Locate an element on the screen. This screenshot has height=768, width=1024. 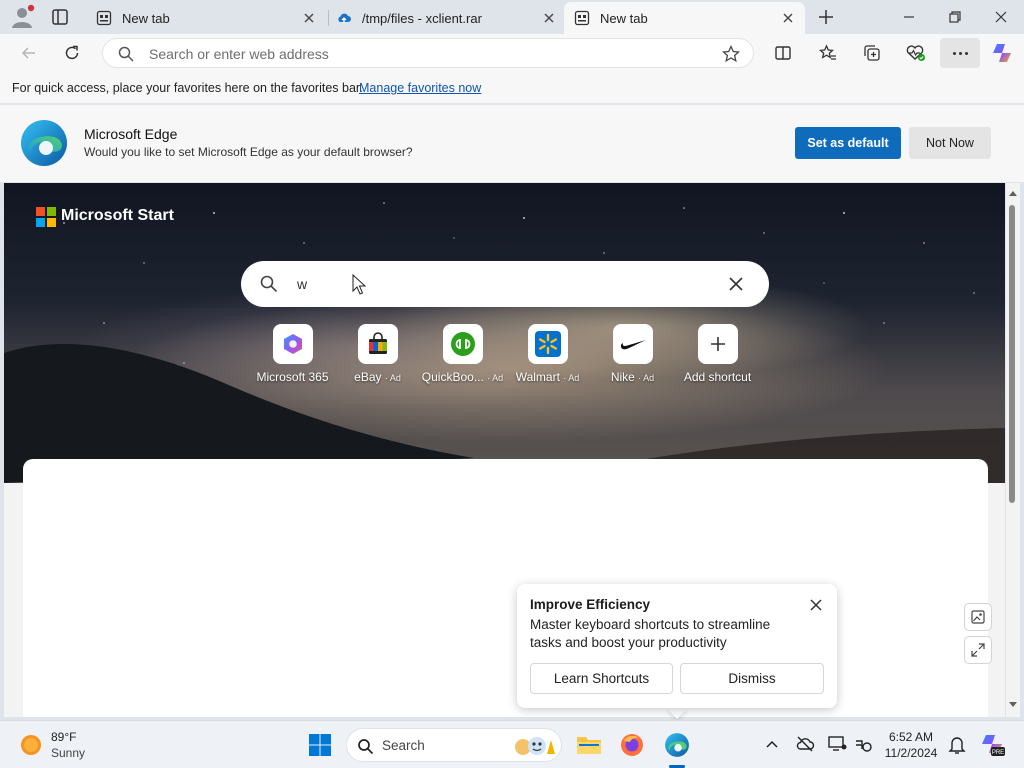
shortcut-microsoft-365: Microsoft 365 is located at coordinates (292, 354).